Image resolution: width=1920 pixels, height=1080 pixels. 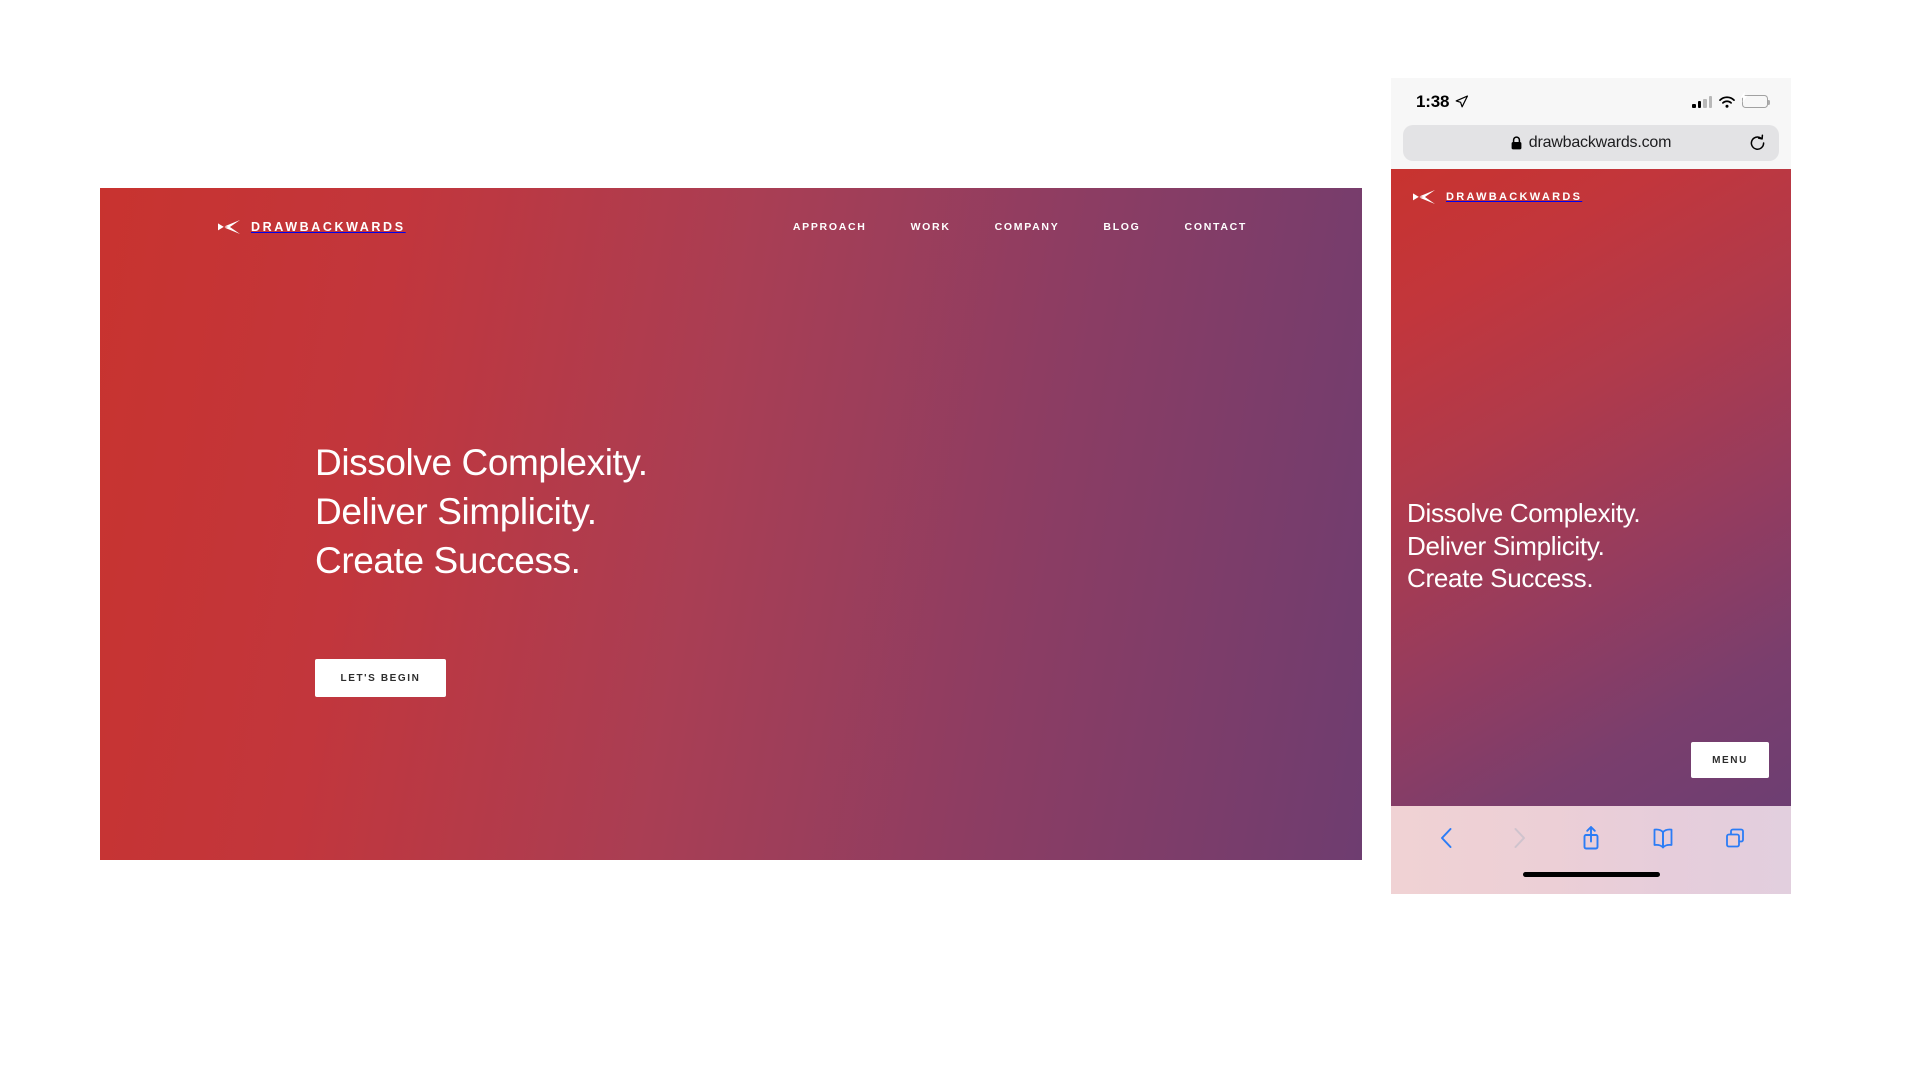 What do you see at coordinates (1600, 142) in the screenshot?
I see `url-text: drawbackwards.com` at bounding box center [1600, 142].